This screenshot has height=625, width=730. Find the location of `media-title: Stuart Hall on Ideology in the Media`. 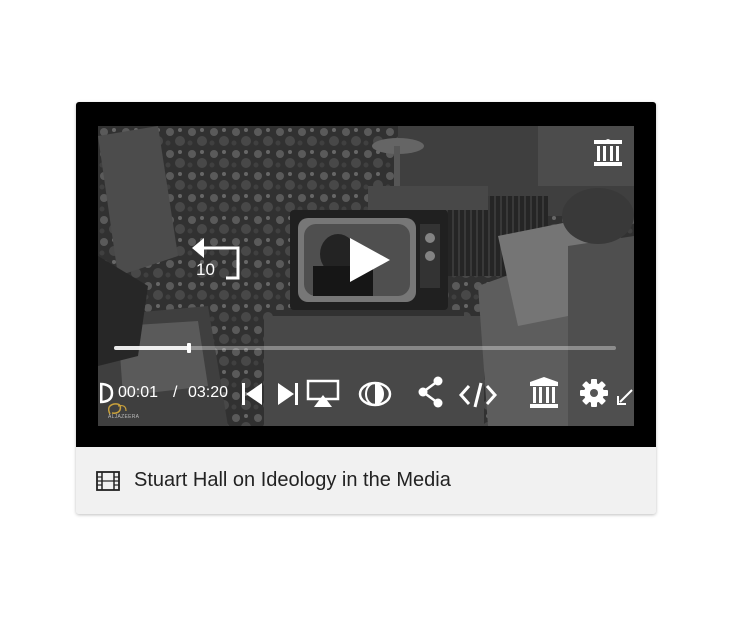

media-title: Stuart Hall on Ideology in the Media is located at coordinates (292, 480).